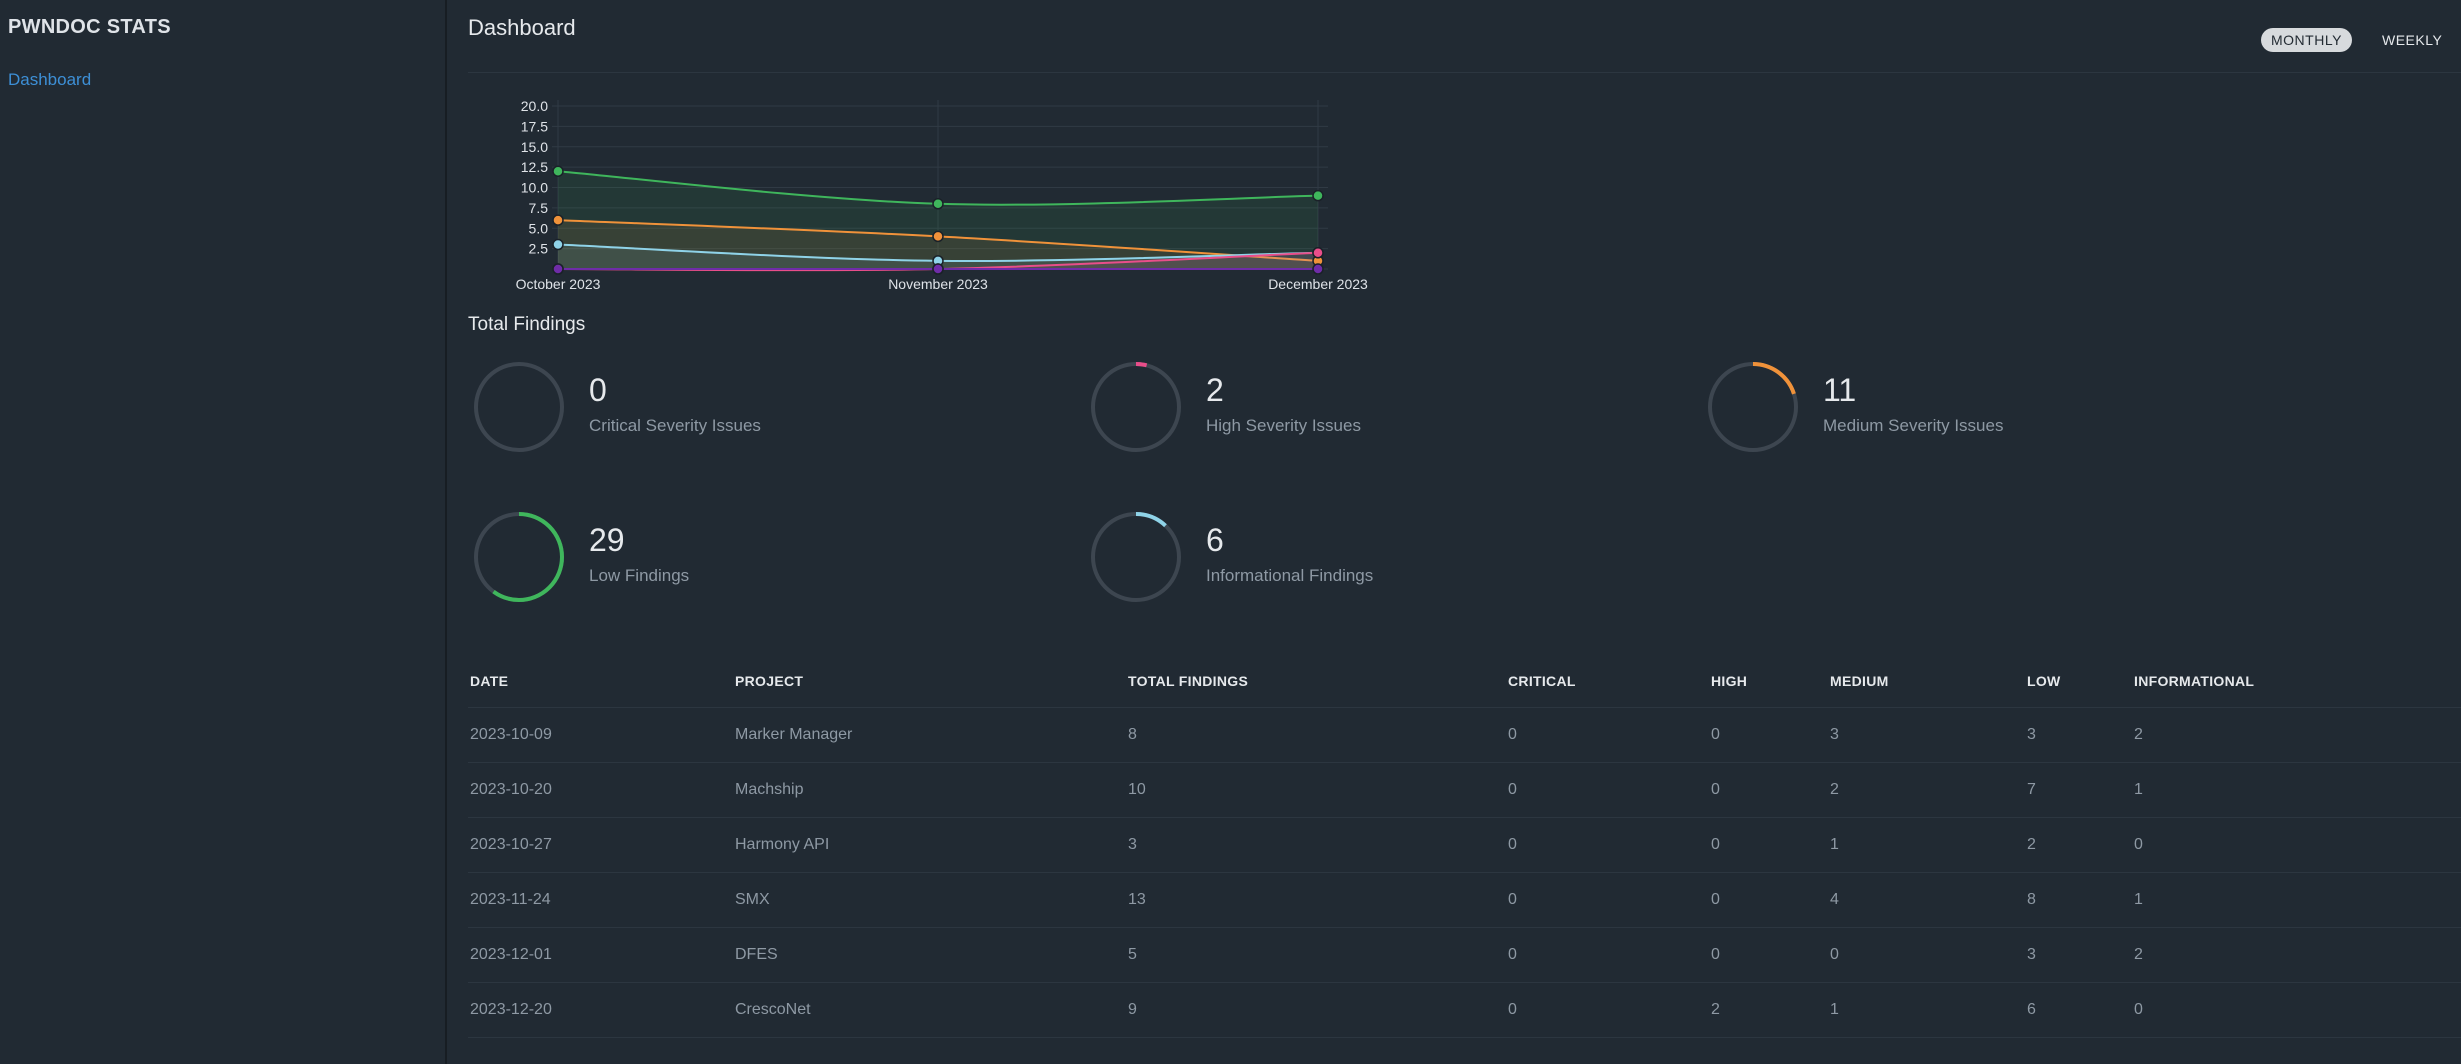 This screenshot has height=1064, width=2461. Describe the element at coordinates (2412, 40) in the screenshot. I see `weekly-toggle: WEEKLY` at that location.